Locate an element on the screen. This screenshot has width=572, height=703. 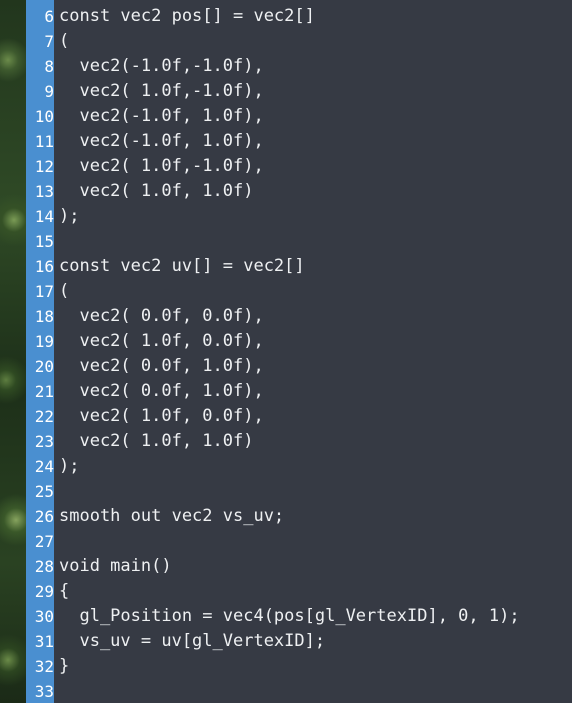
code-line: 16 const vec2 uv[] = vec2[] is located at coordinates (299, 266).